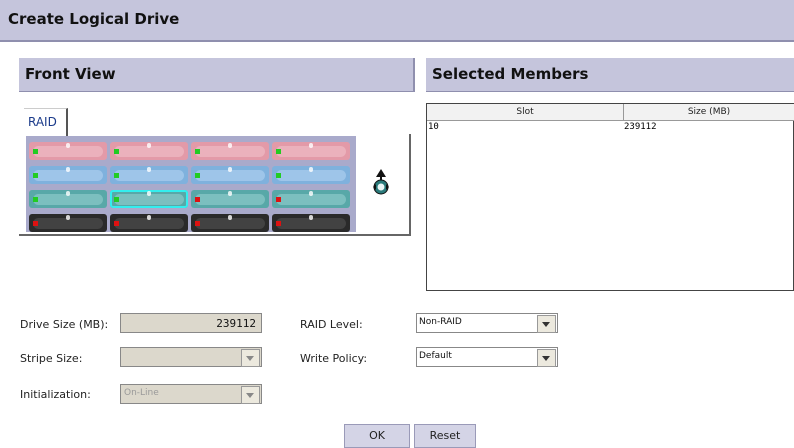 Image resolution: width=794 pixels, height=448 pixels. Describe the element at coordinates (546, 358) in the screenshot. I see `write-policy-dropdown-icon` at that location.